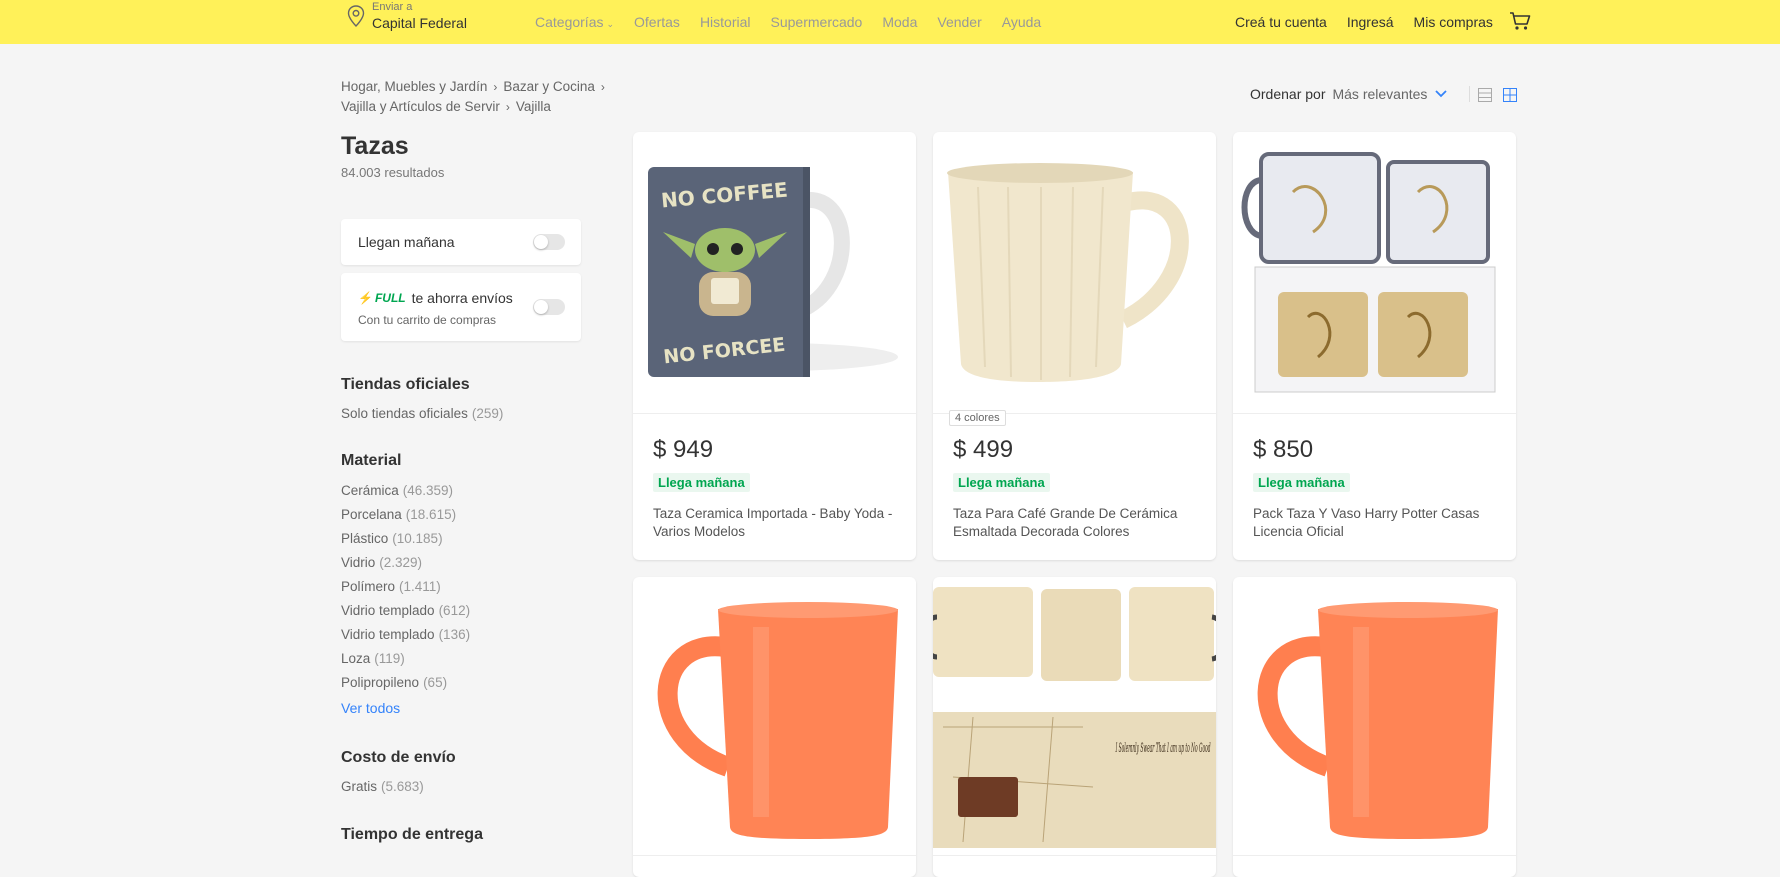 This screenshot has width=1780, height=877. I want to click on shipping-location: Enviar a Capital Federal, so click(406, 16).